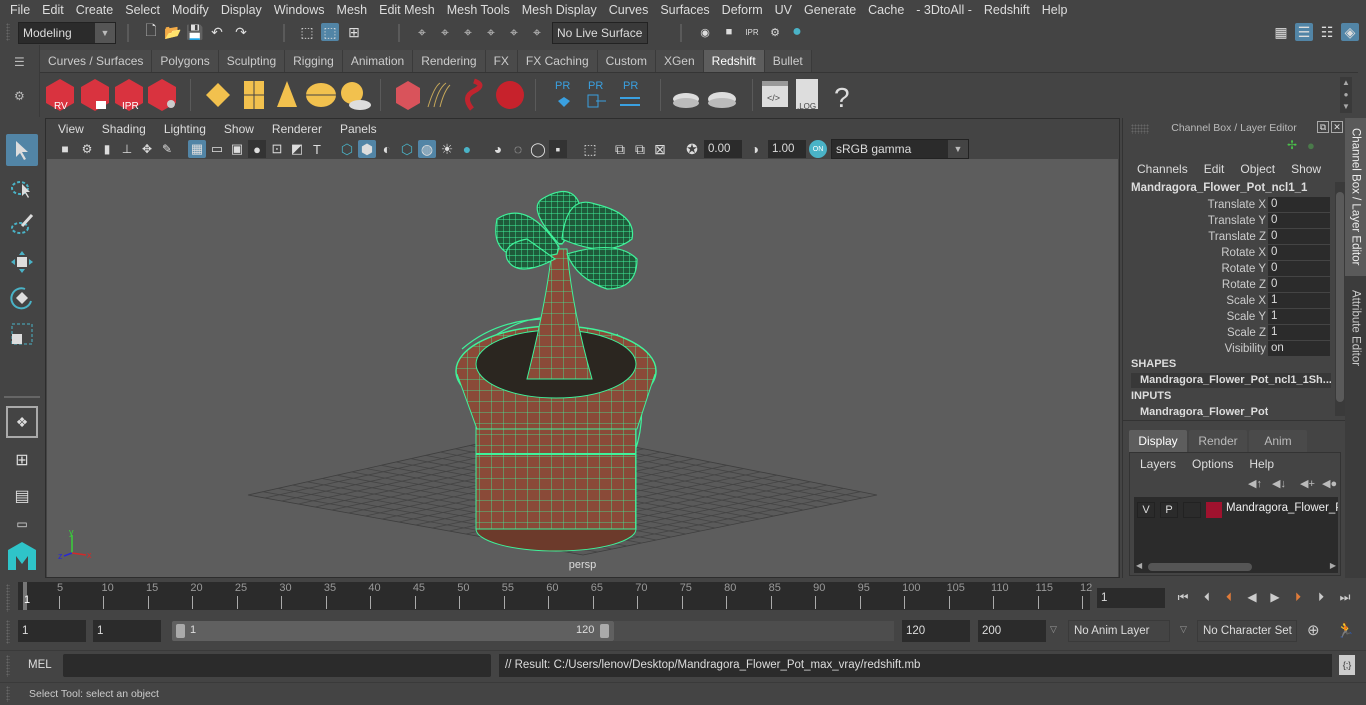 Image resolution: width=1366 pixels, height=705 pixels. What do you see at coordinates (787, 149) in the screenshot?
I see `gamma-field: 1.00` at bounding box center [787, 149].